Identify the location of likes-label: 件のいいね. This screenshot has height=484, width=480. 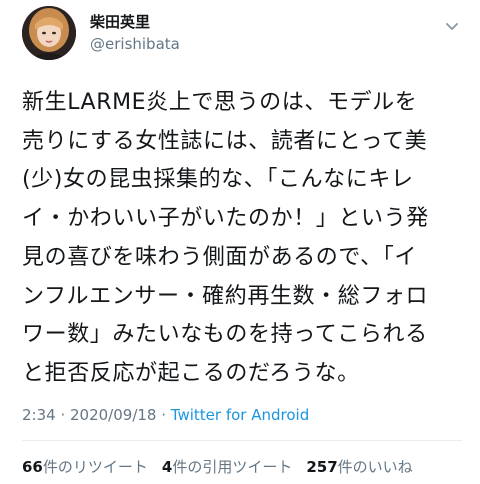
(375, 467).